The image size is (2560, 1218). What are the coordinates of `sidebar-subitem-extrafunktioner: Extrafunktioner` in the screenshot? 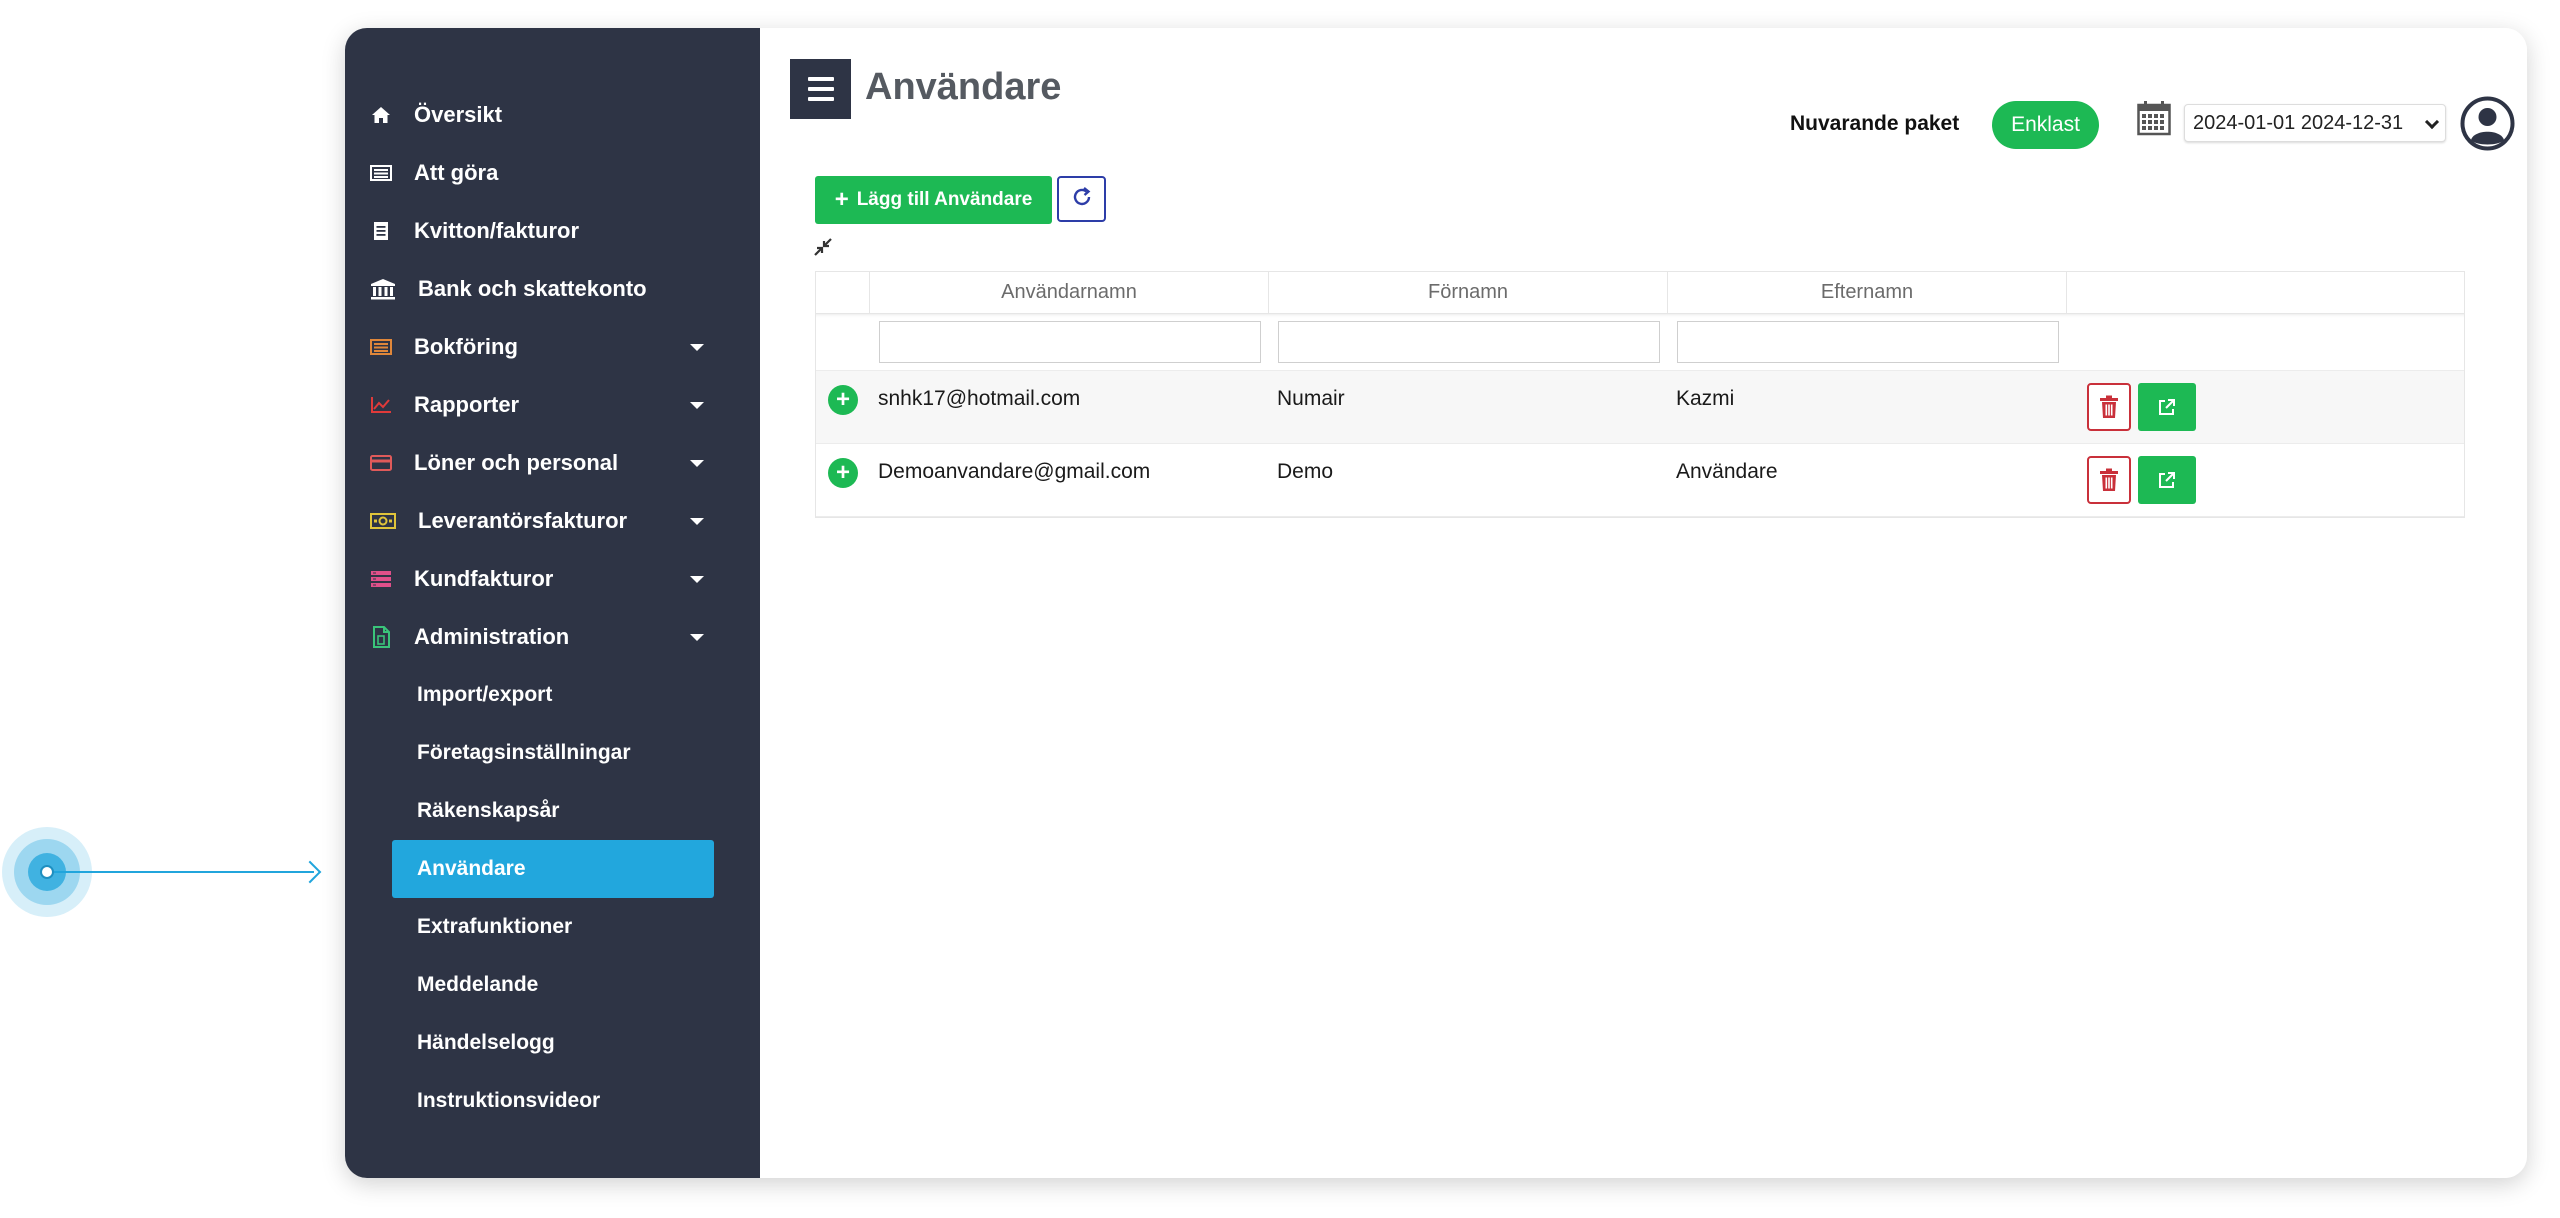 It's located at (552, 927).